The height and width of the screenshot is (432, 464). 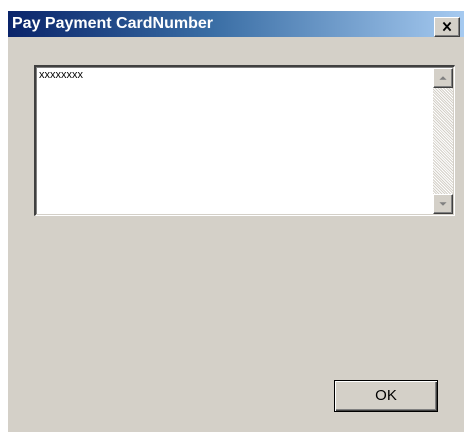 I want to click on scroll-up-arrow-icon, so click(x=443, y=78).